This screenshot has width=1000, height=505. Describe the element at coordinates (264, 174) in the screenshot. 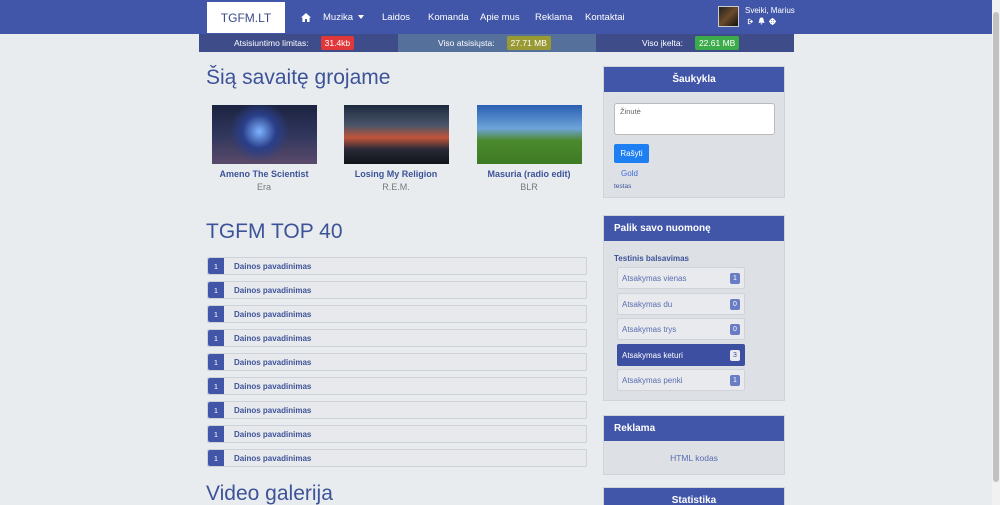

I see `song-title: Ameno The Scientist` at that location.